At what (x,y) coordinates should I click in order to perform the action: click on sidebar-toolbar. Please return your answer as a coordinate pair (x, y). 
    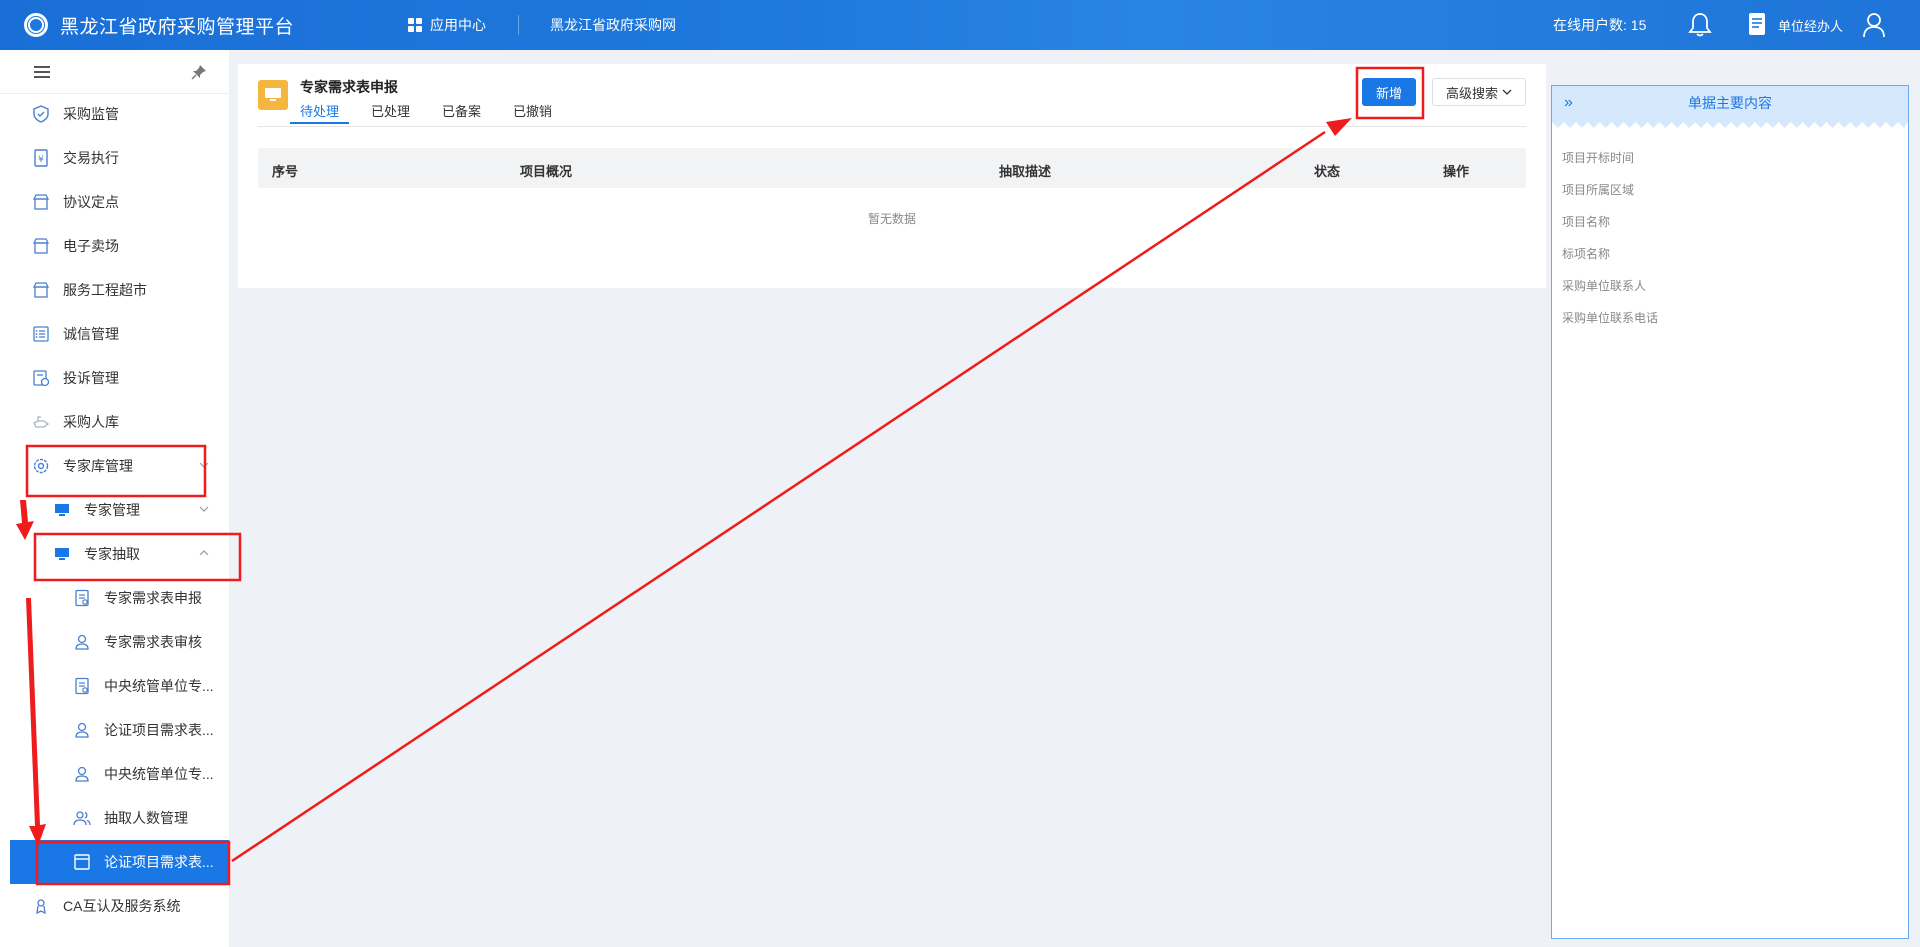
    Looking at the image, I should click on (114, 72).